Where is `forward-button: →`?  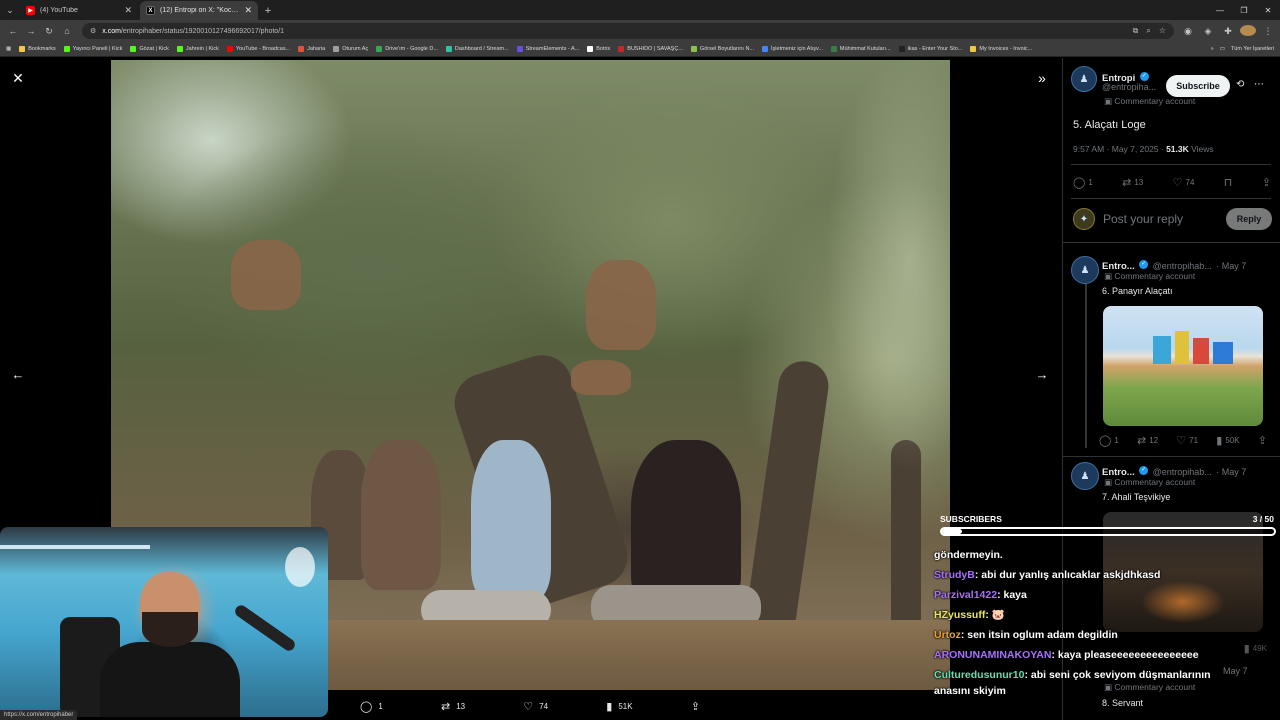 forward-button: → is located at coordinates (31, 31).